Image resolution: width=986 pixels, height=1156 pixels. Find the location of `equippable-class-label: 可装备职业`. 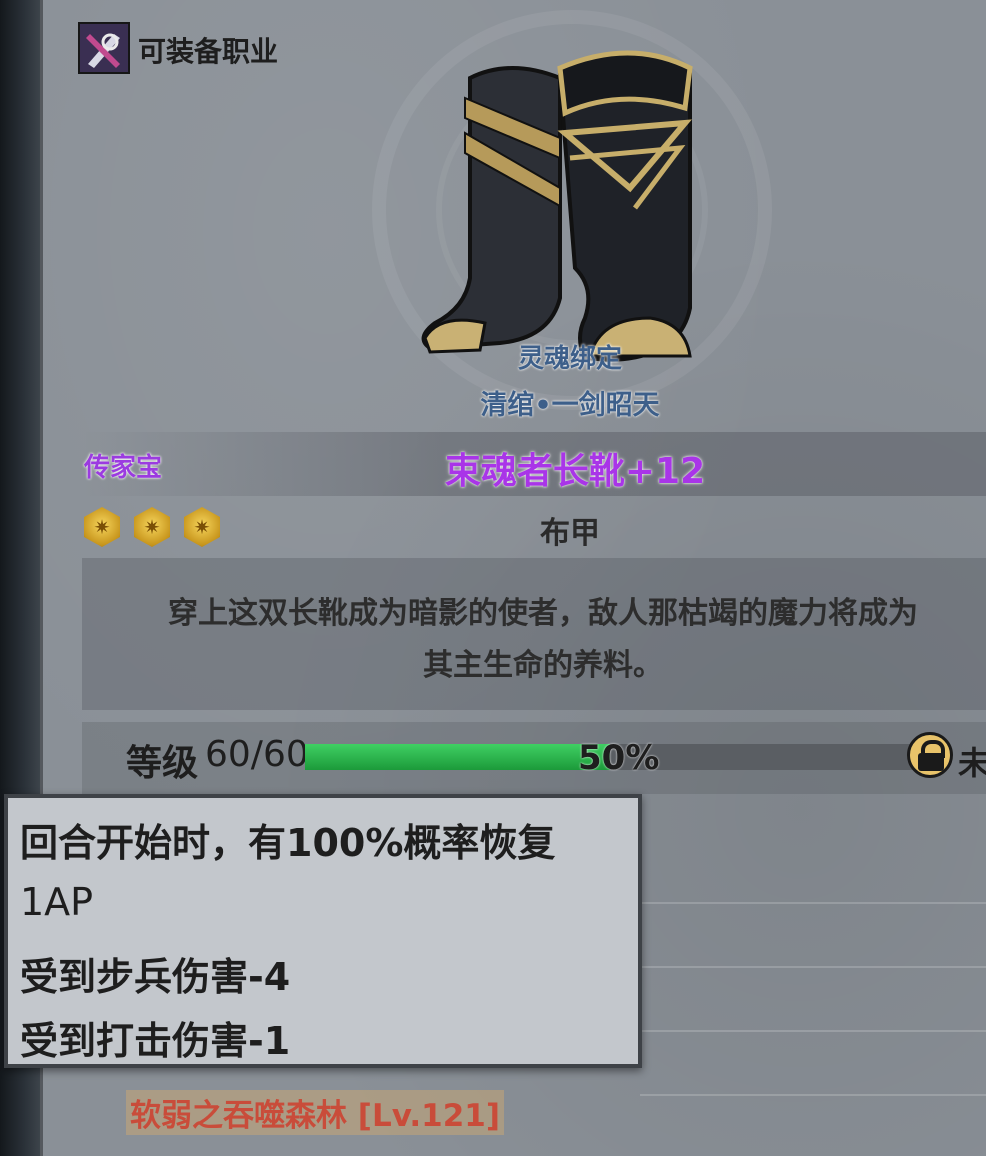

equippable-class-label: 可装备职业 is located at coordinates (208, 51).